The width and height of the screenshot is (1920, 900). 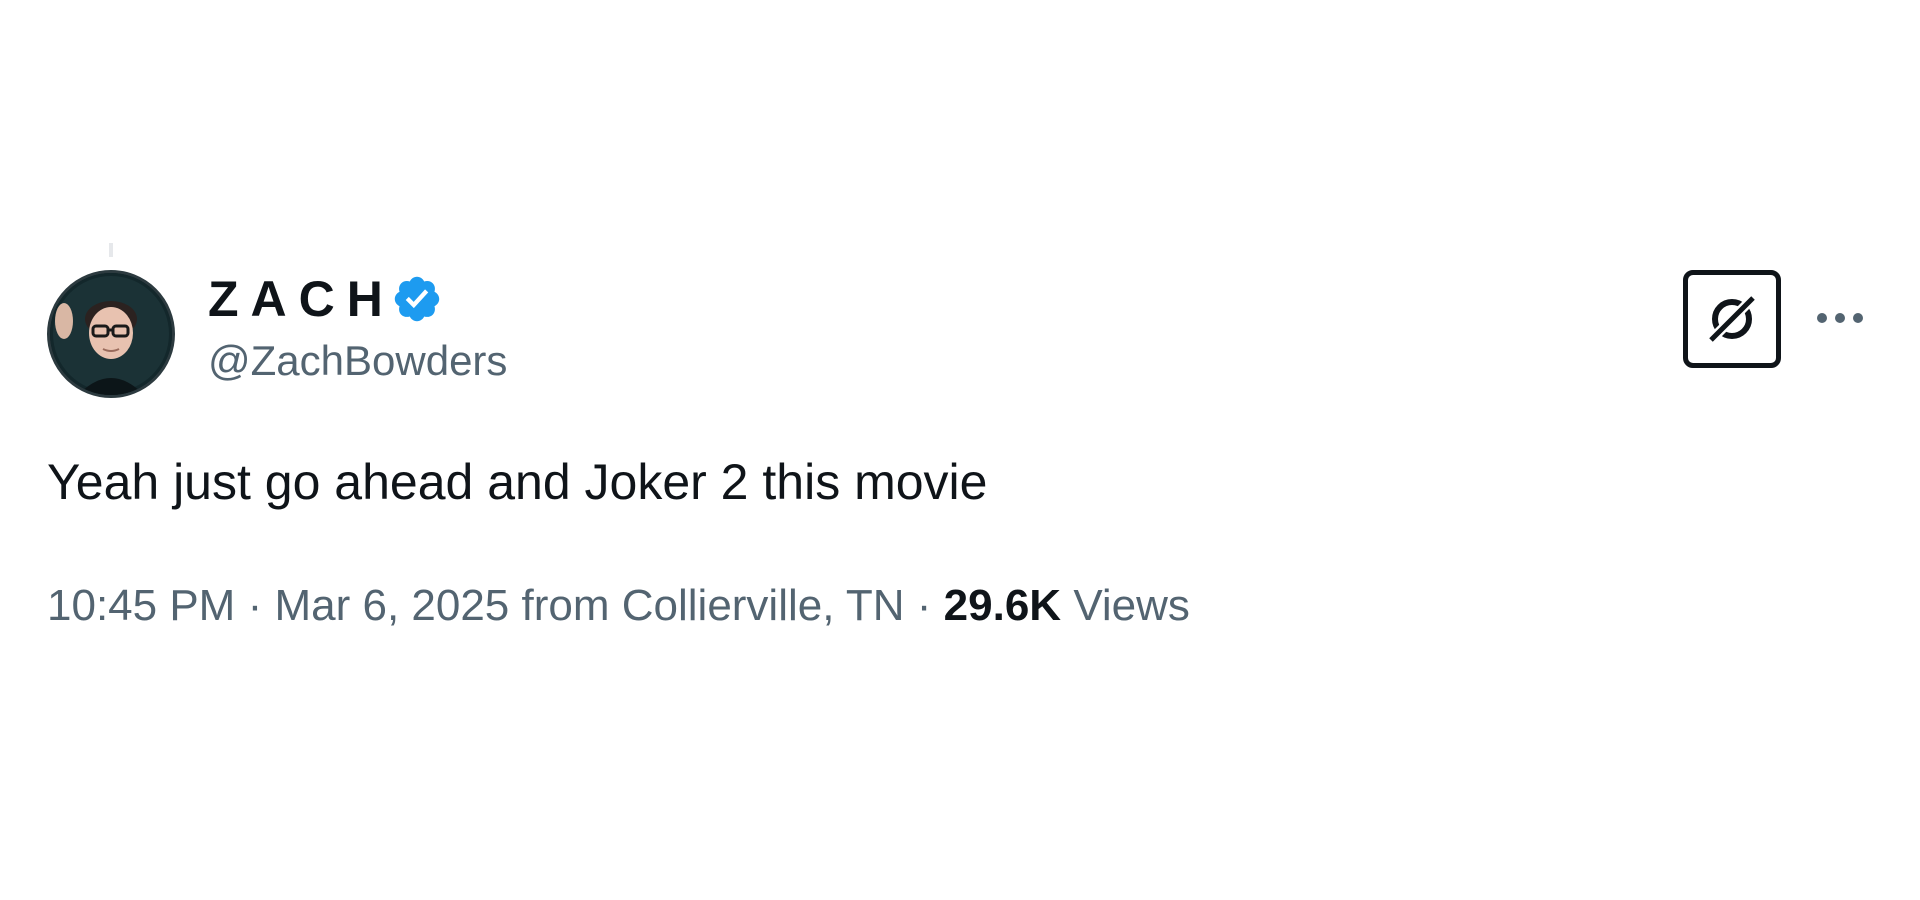 What do you see at coordinates (111, 250) in the screenshot?
I see `thread-connector` at bounding box center [111, 250].